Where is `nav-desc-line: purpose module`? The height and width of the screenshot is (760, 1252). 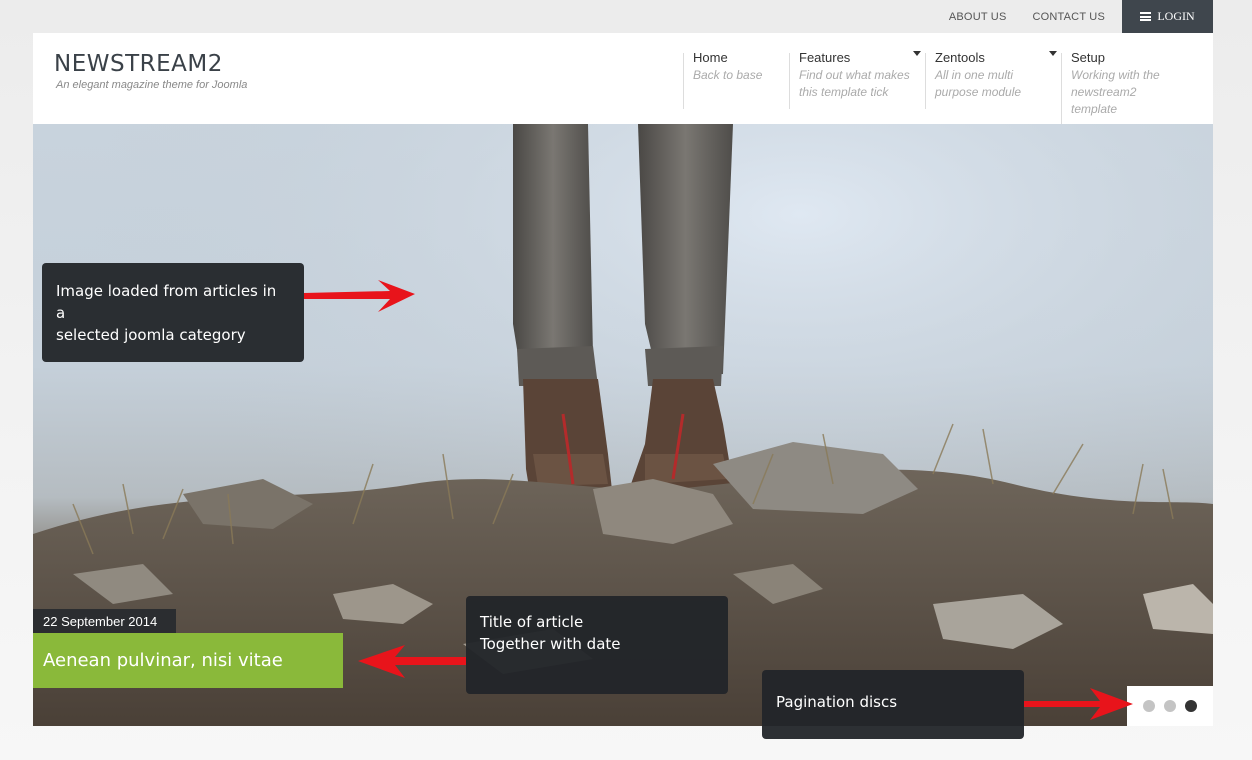
nav-desc-line: purpose module is located at coordinates (978, 92).